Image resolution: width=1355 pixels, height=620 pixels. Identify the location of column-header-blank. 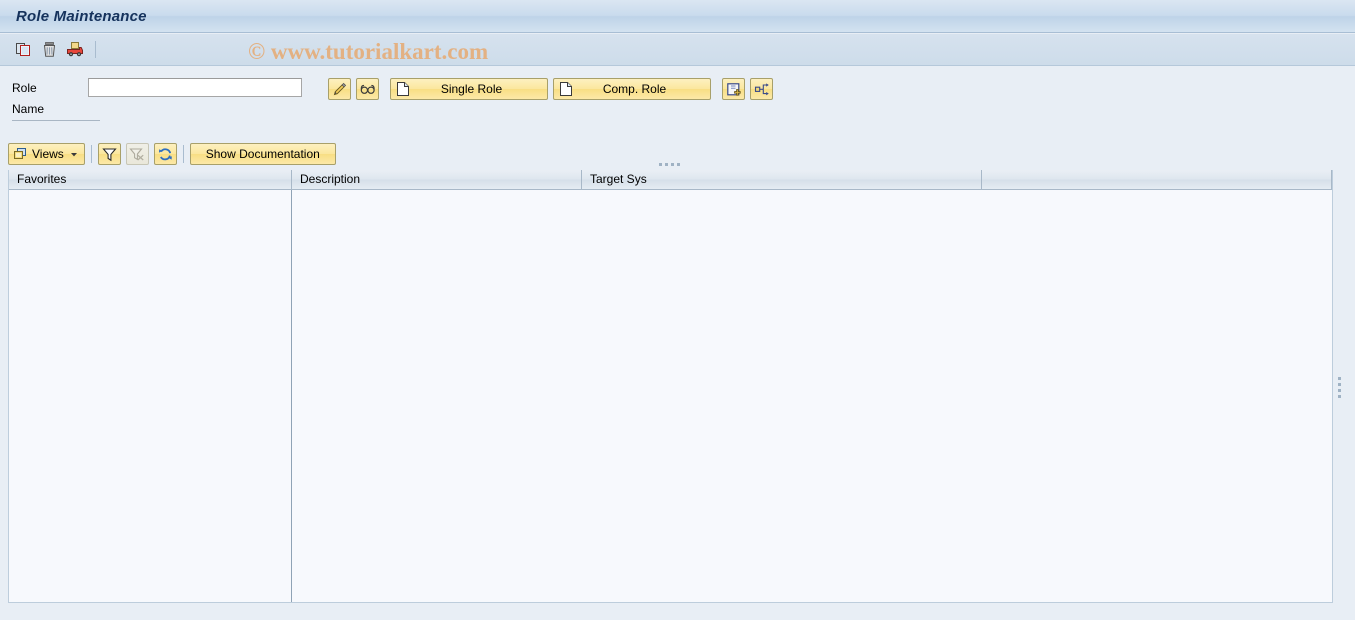
(1157, 180).